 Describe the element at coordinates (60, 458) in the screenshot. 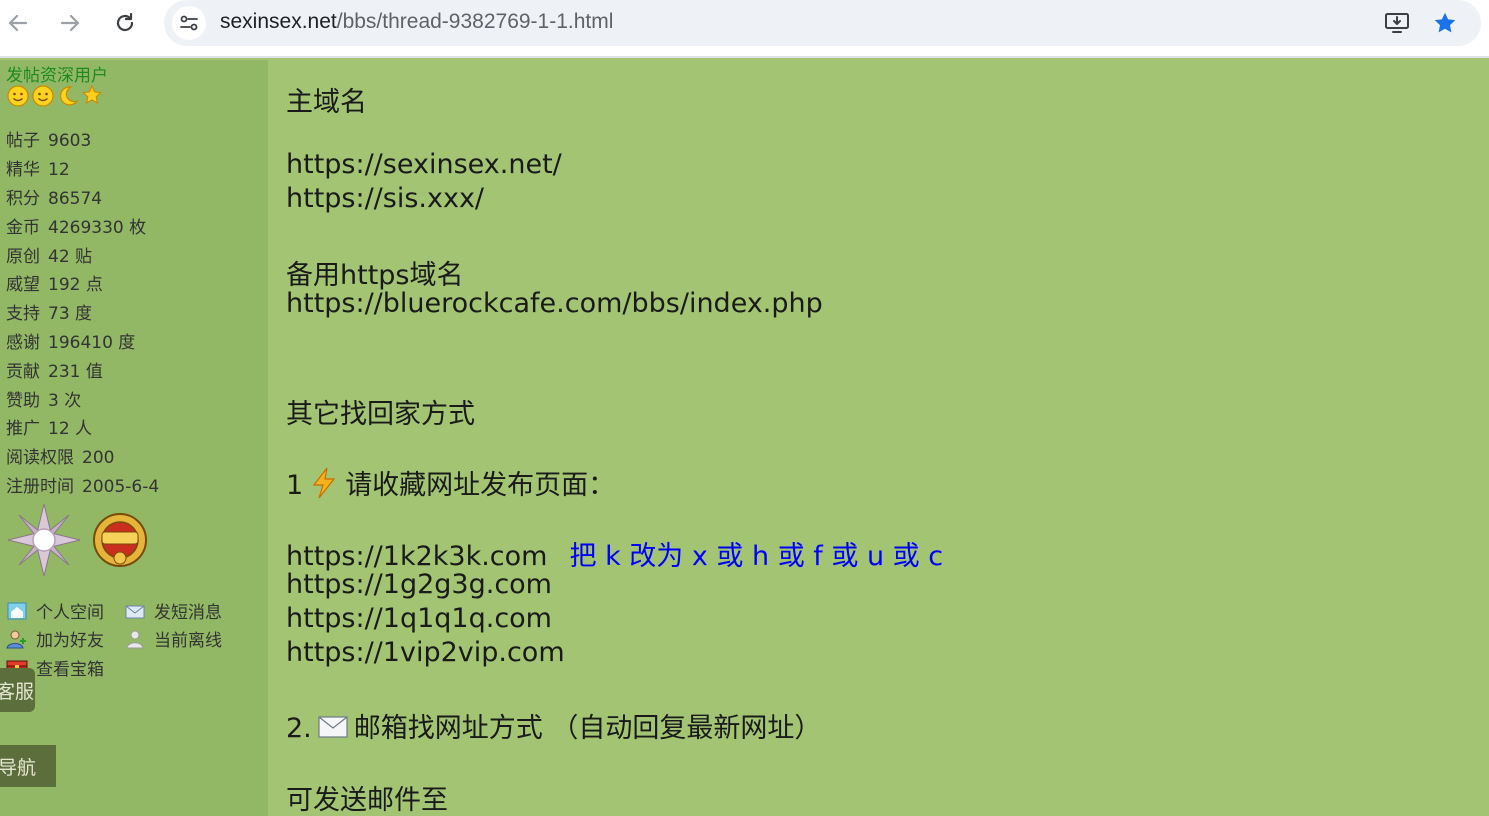

I see `stat-read-permission: 阅读权限 200` at that location.